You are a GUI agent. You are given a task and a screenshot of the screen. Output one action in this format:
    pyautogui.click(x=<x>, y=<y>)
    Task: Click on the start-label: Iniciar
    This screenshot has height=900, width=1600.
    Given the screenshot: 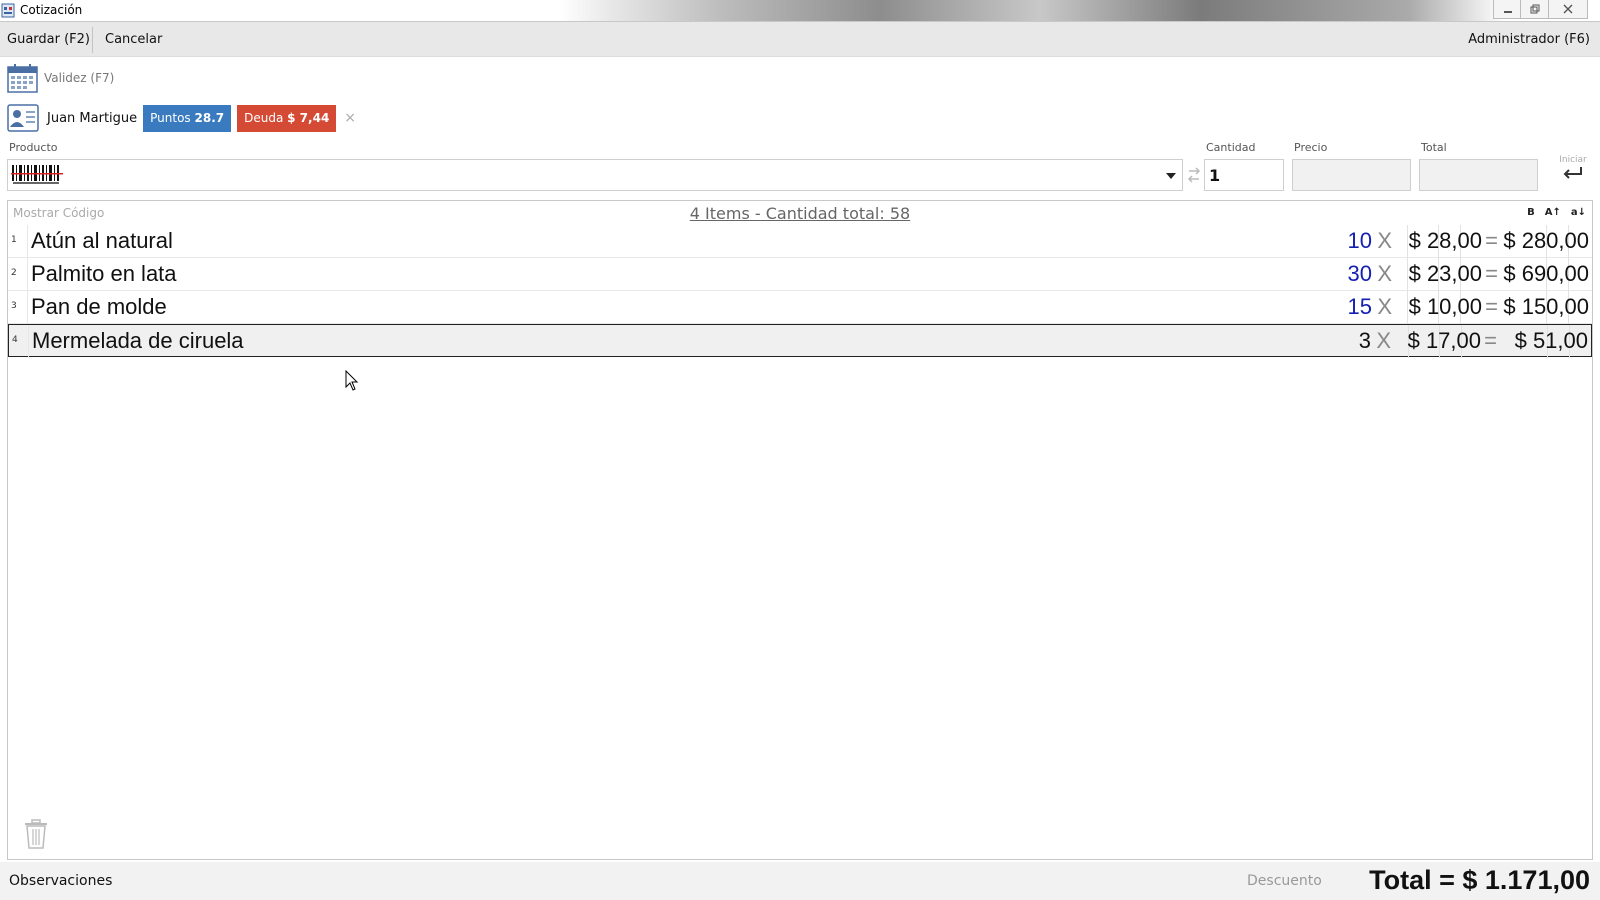 What is the action you would take?
    pyautogui.click(x=1573, y=160)
    